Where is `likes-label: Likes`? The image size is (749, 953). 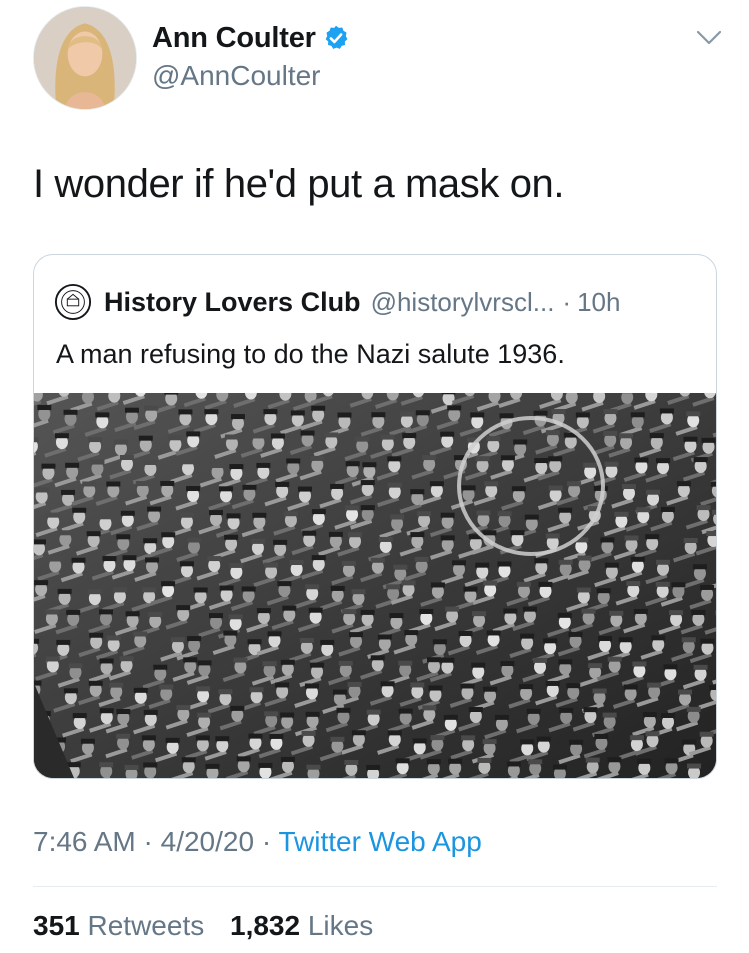
likes-label: Likes is located at coordinates (340, 925).